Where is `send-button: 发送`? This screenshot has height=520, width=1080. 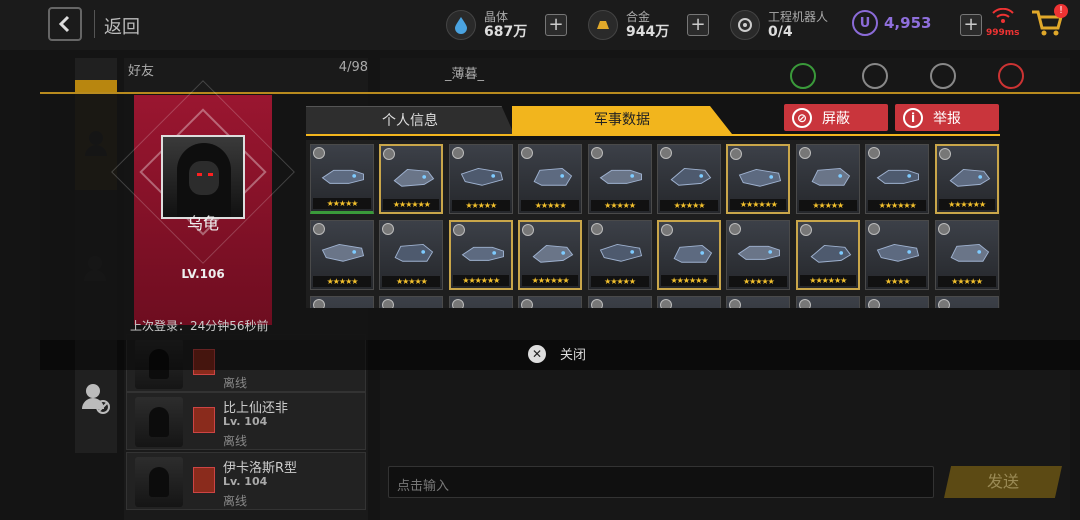 send-button: 发送 is located at coordinates (1003, 482).